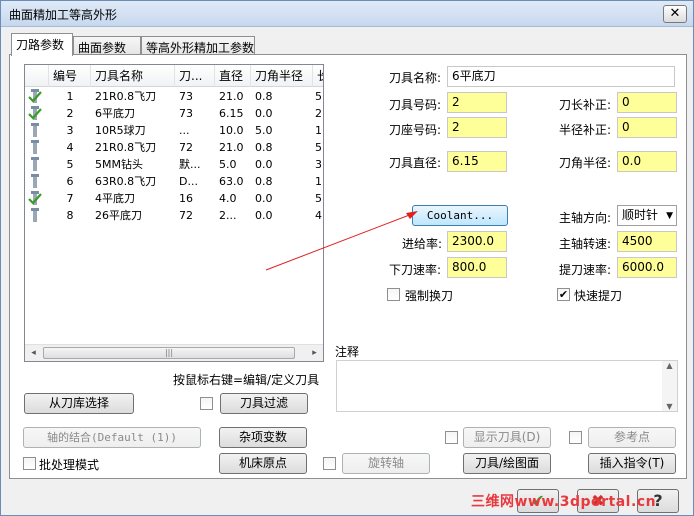 The width and height of the screenshot is (694, 516). Describe the element at coordinates (477, 241) in the screenshot. I see `feed-rate-field: 2300.0` at that location.